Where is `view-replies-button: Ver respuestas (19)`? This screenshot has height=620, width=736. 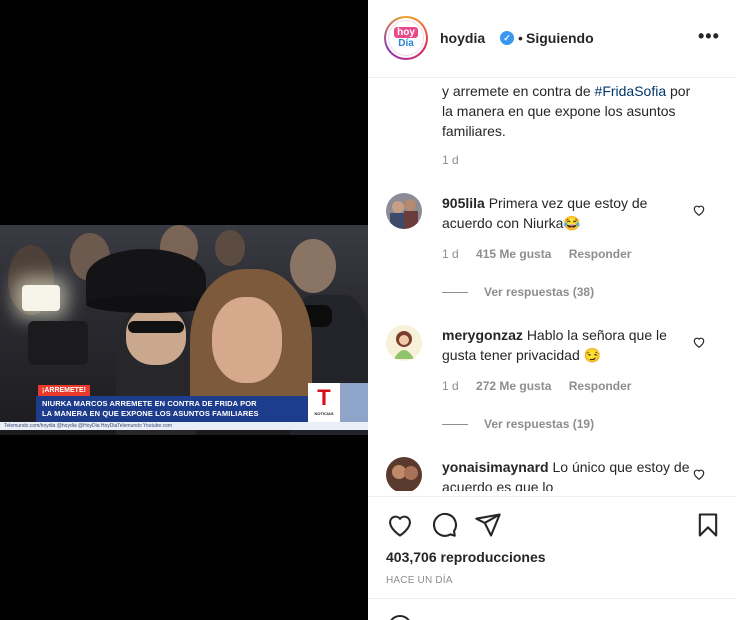 view-replies-button: Ver respuestas (19) is located at coordinates (518, 424).